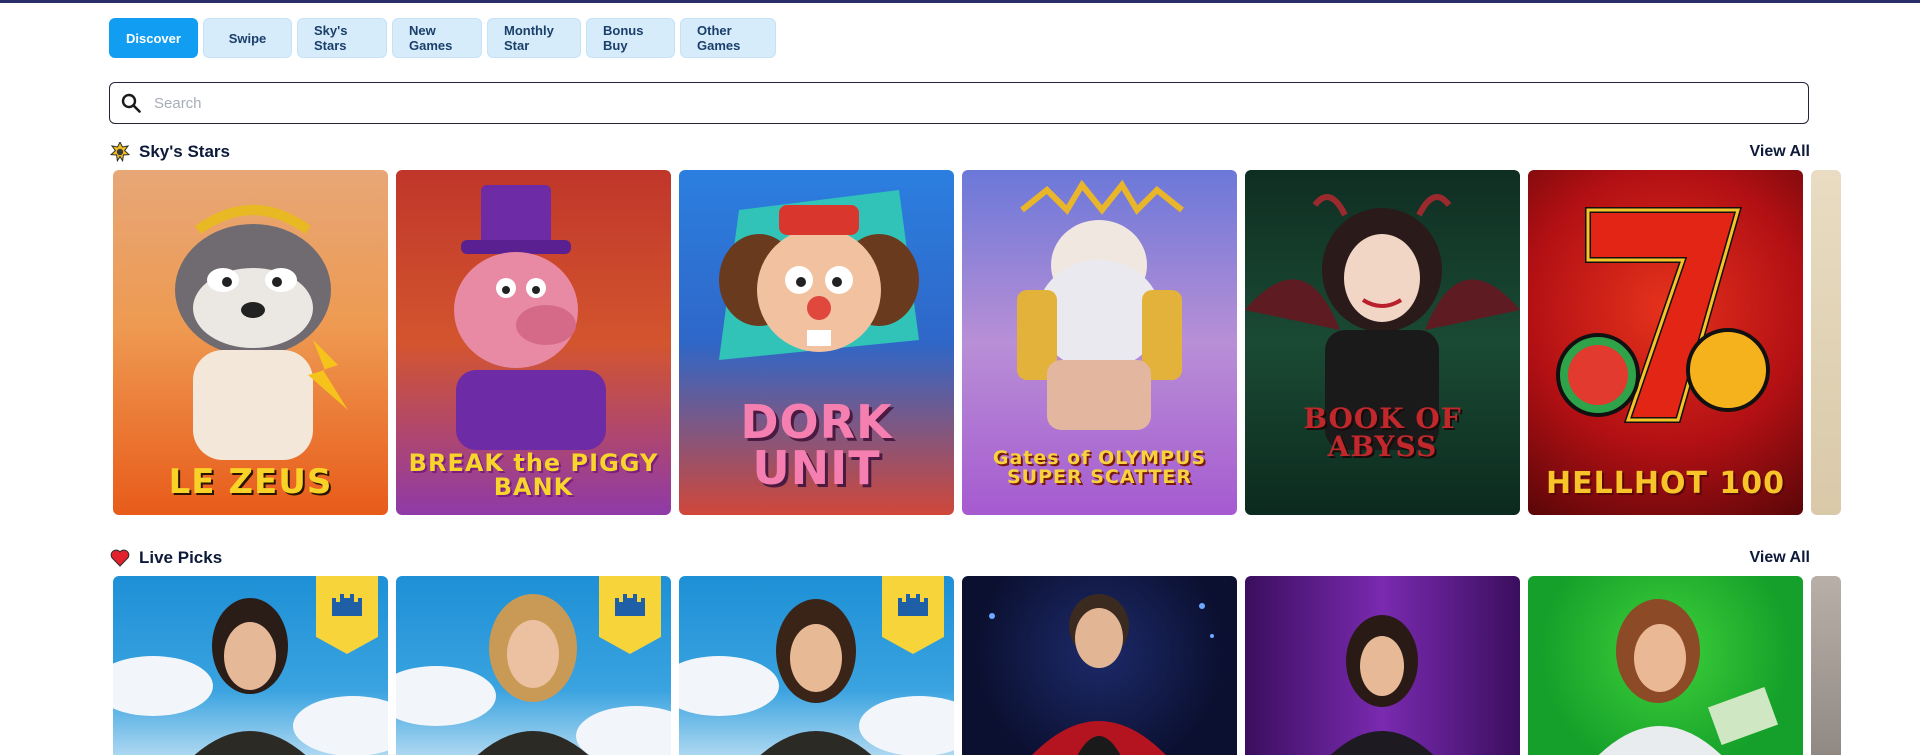  What do you see at coordinates (533, 342) in the screenshot?
I see `game-card-break-the-piggy-bank: BREAK the PIGGY BANK` at bounding box center [533, 342].